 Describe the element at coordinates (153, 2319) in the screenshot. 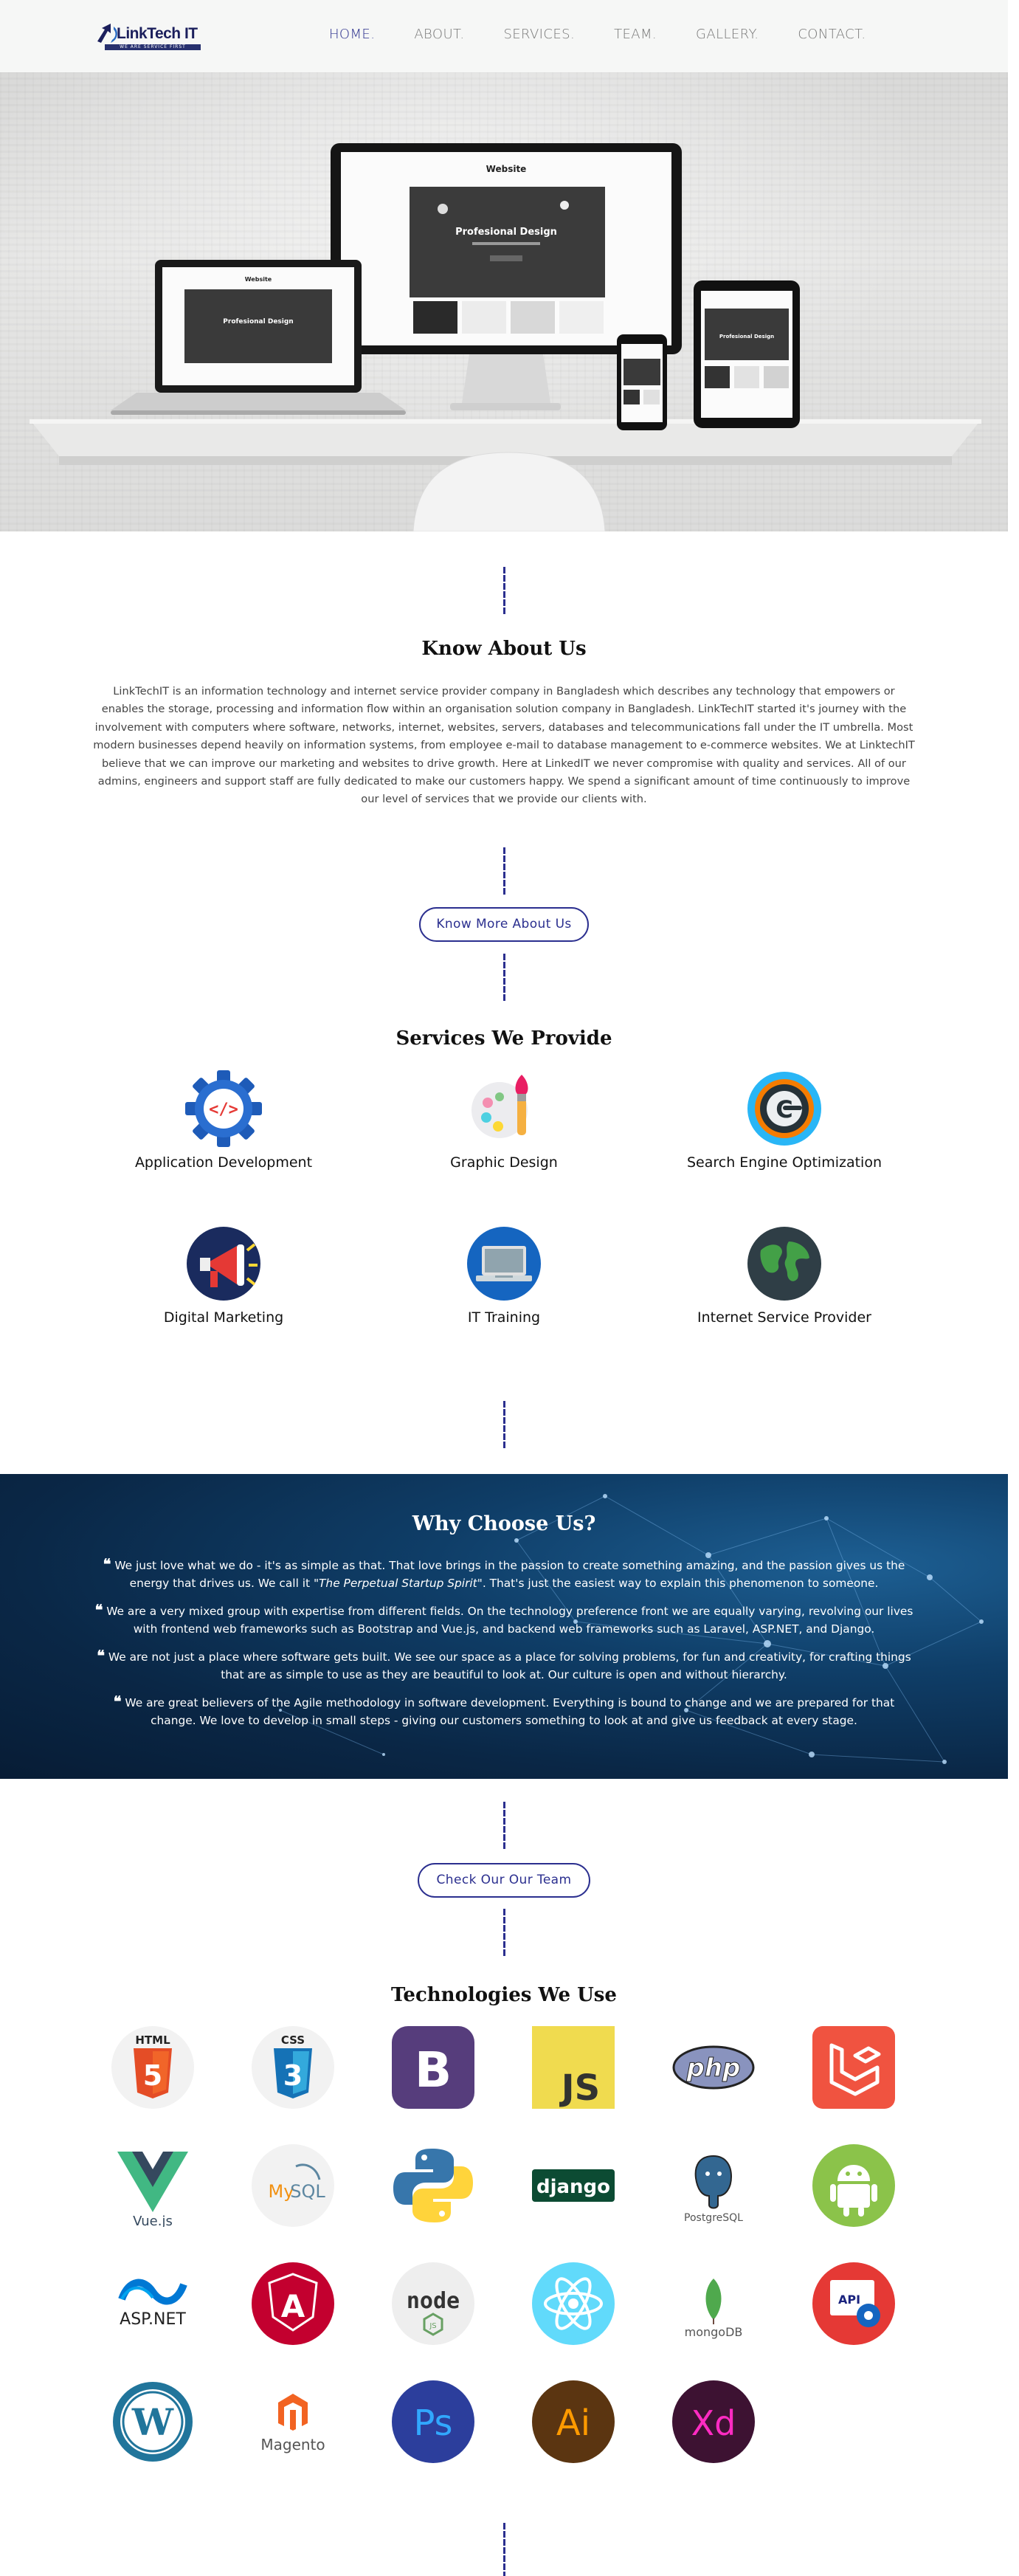

I see `svg-text: ASP.NET` at that location.